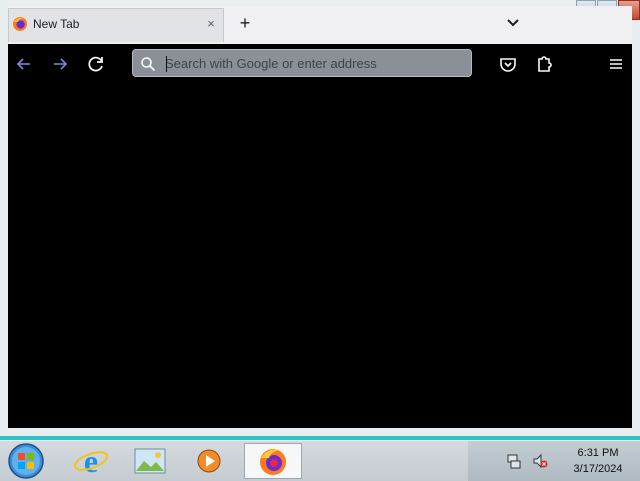 The height and width of the screenshot is (481, 640). Describe the element at coordinates (60, 64) in the screenshot. I see `forward-arrow-icon` at that location.